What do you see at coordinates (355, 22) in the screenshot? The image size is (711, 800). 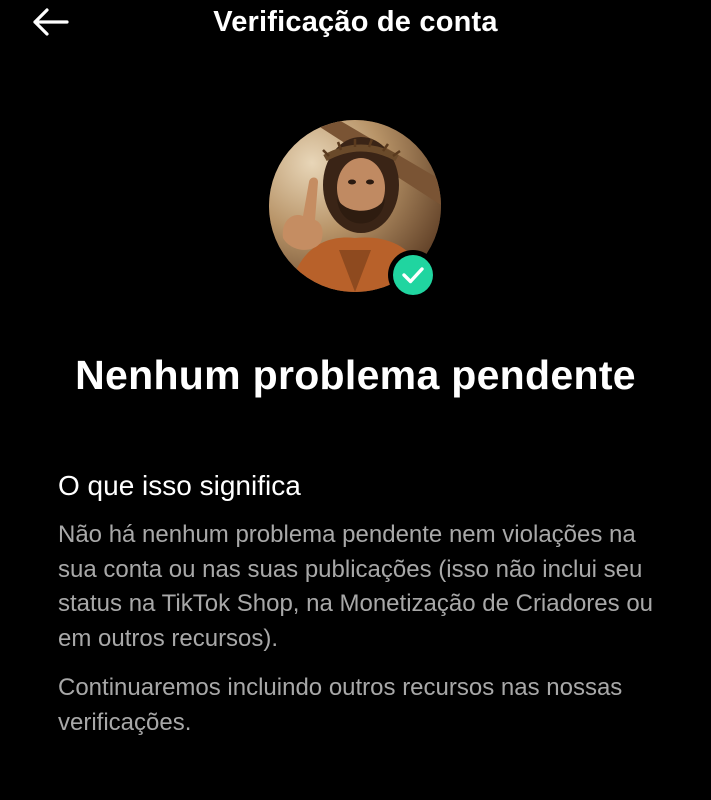 I see `page-title: Verificação de conta` at bounding box center [355, 22].